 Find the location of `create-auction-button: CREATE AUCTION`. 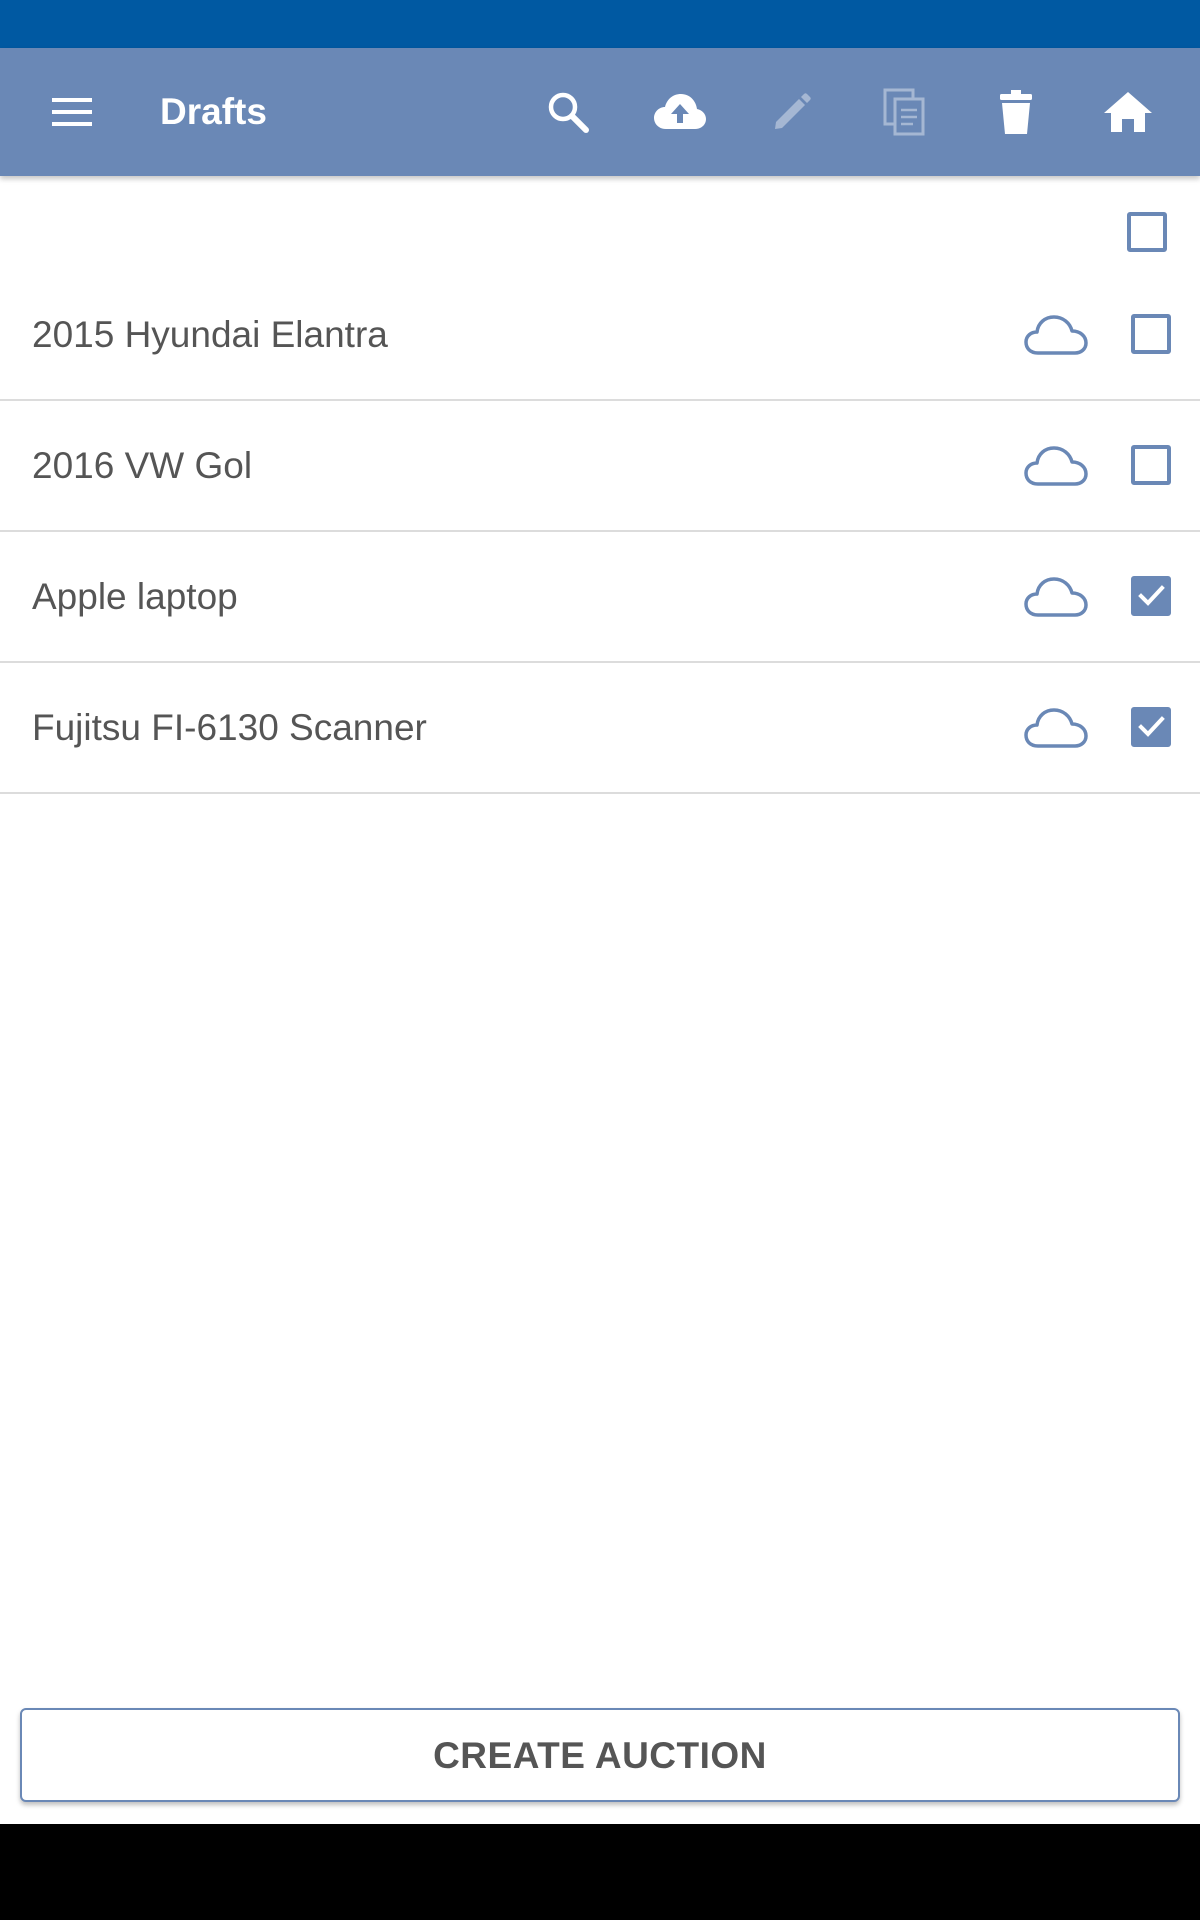

create-auction-button: CREATE AUCTION is located at coordinates (600, 1755).